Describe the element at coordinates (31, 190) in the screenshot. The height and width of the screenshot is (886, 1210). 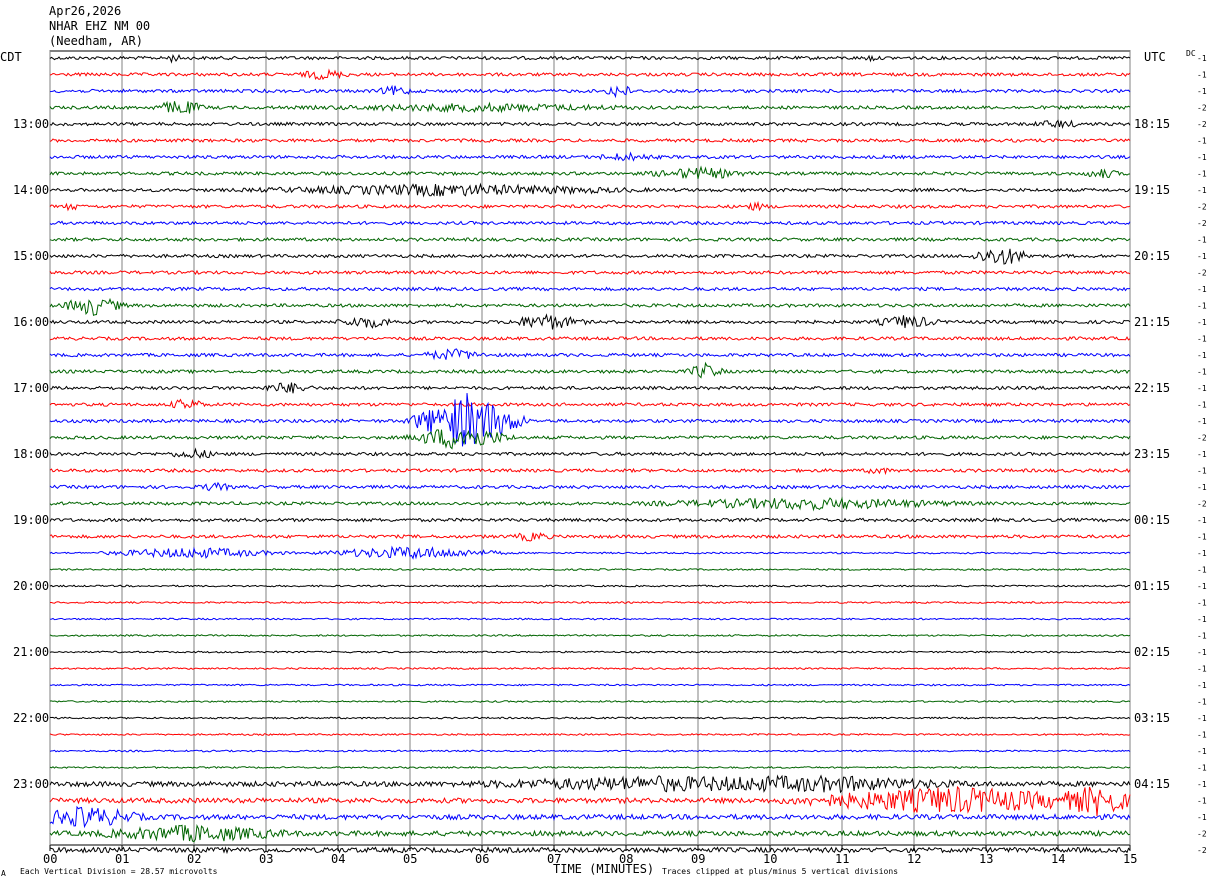
I see `left-hour-label: 14:00` at that location.